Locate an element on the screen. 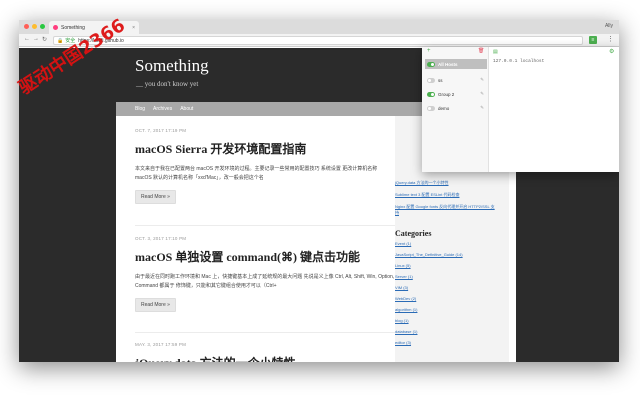 The image size is (640, 400). hosts-editor-text: 127.0.0.1 localhost is located at coordinates (518, 61).